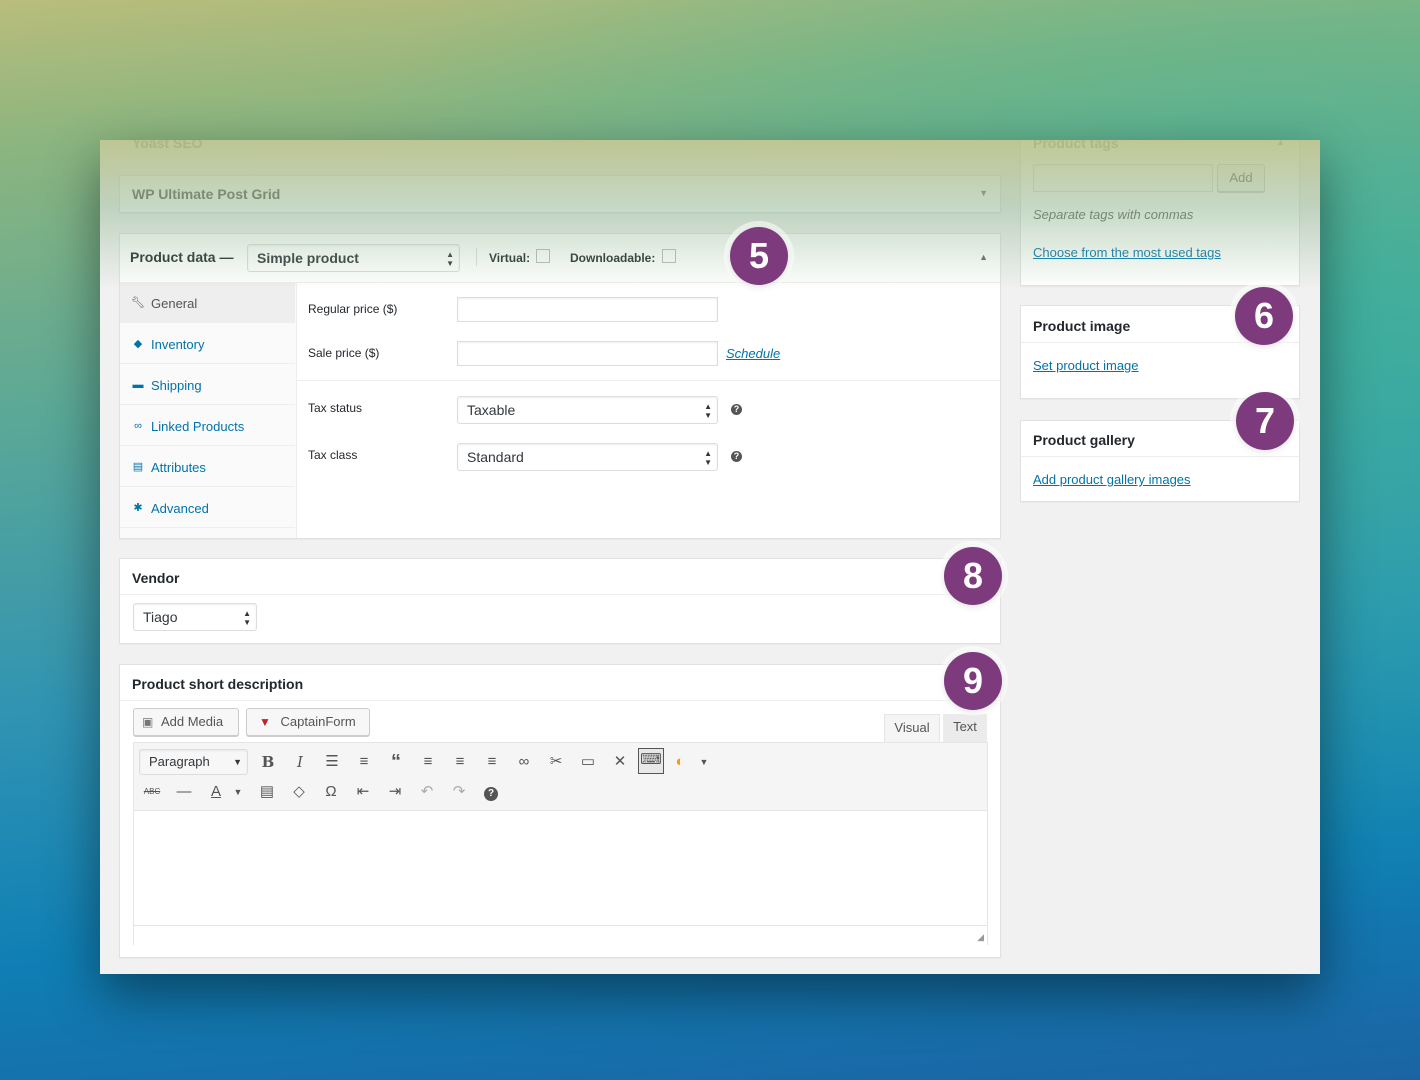 The width and height of the screenshot is (1420, 1080). I want to click on pricing-divider, so click(648, 380).